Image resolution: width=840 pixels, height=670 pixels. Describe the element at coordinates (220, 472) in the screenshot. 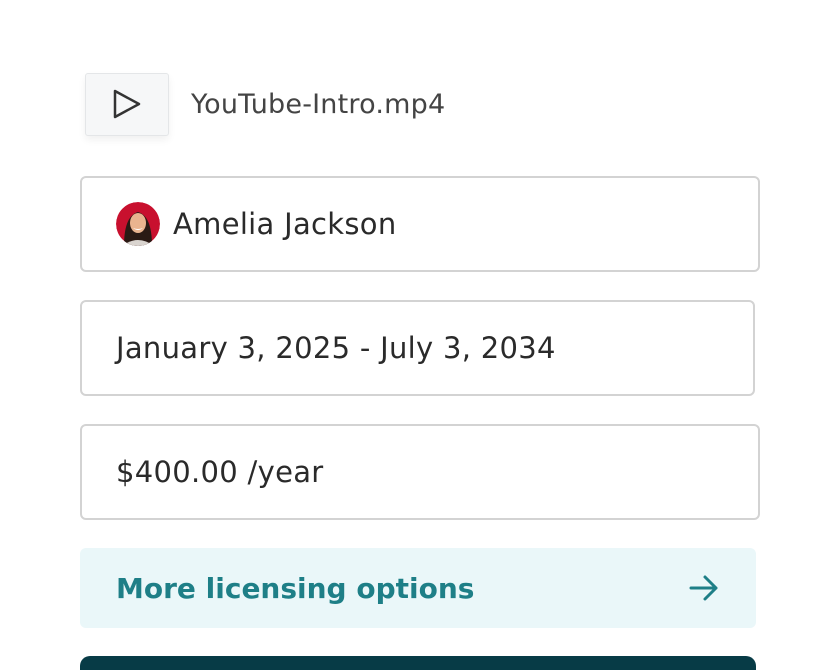

I see `license-price-value: $400.00 /year` at that location.